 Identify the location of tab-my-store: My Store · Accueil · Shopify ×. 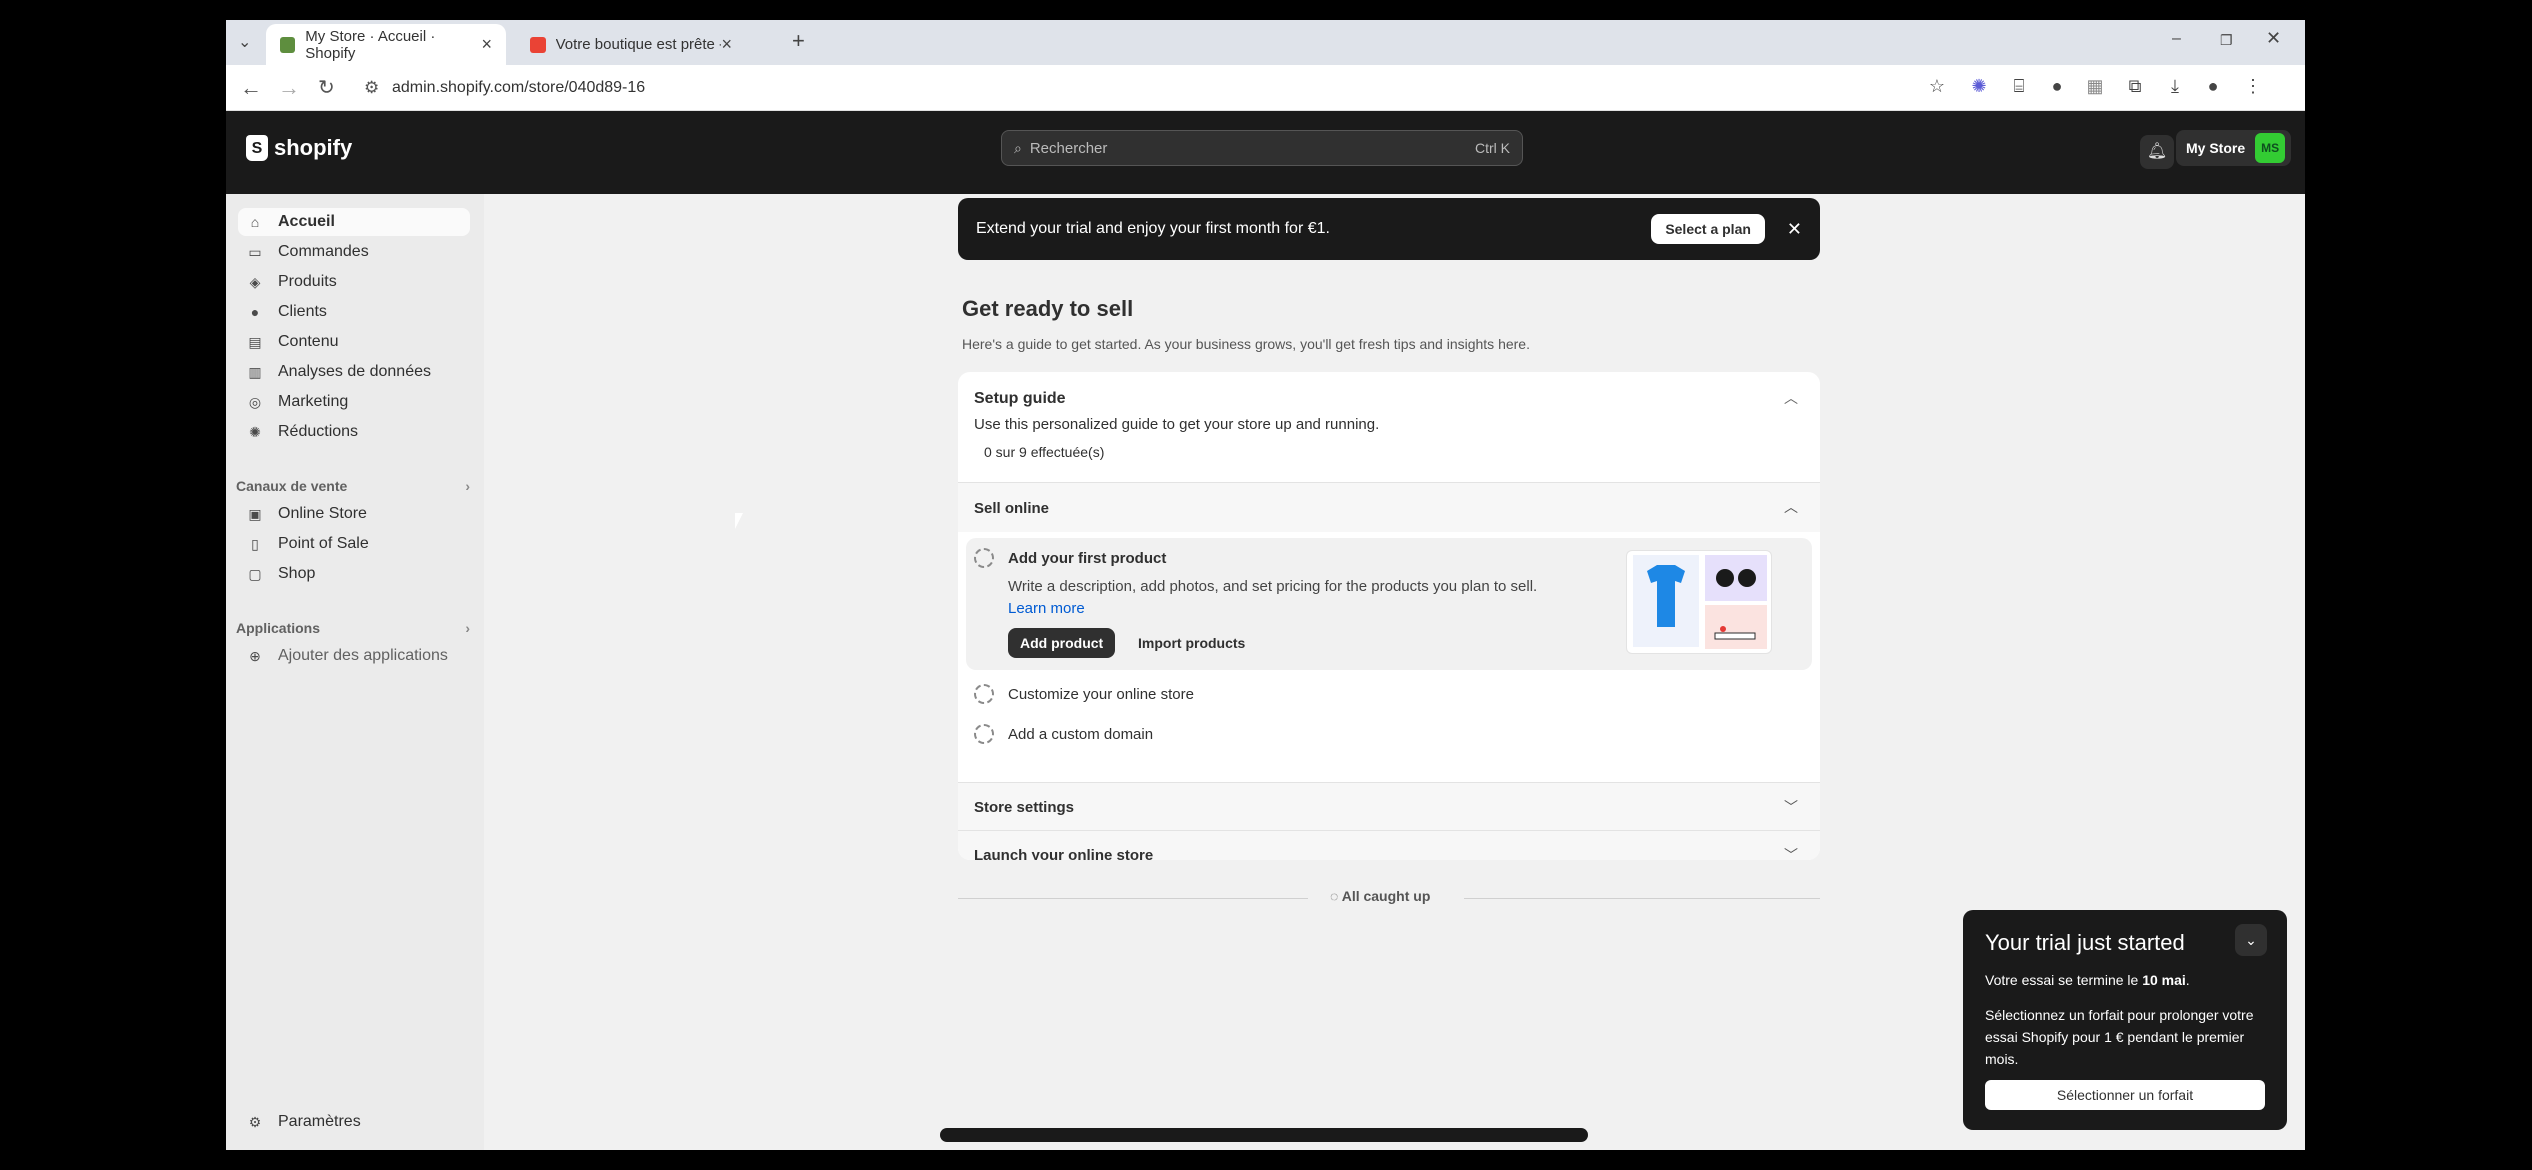
(386, 44).